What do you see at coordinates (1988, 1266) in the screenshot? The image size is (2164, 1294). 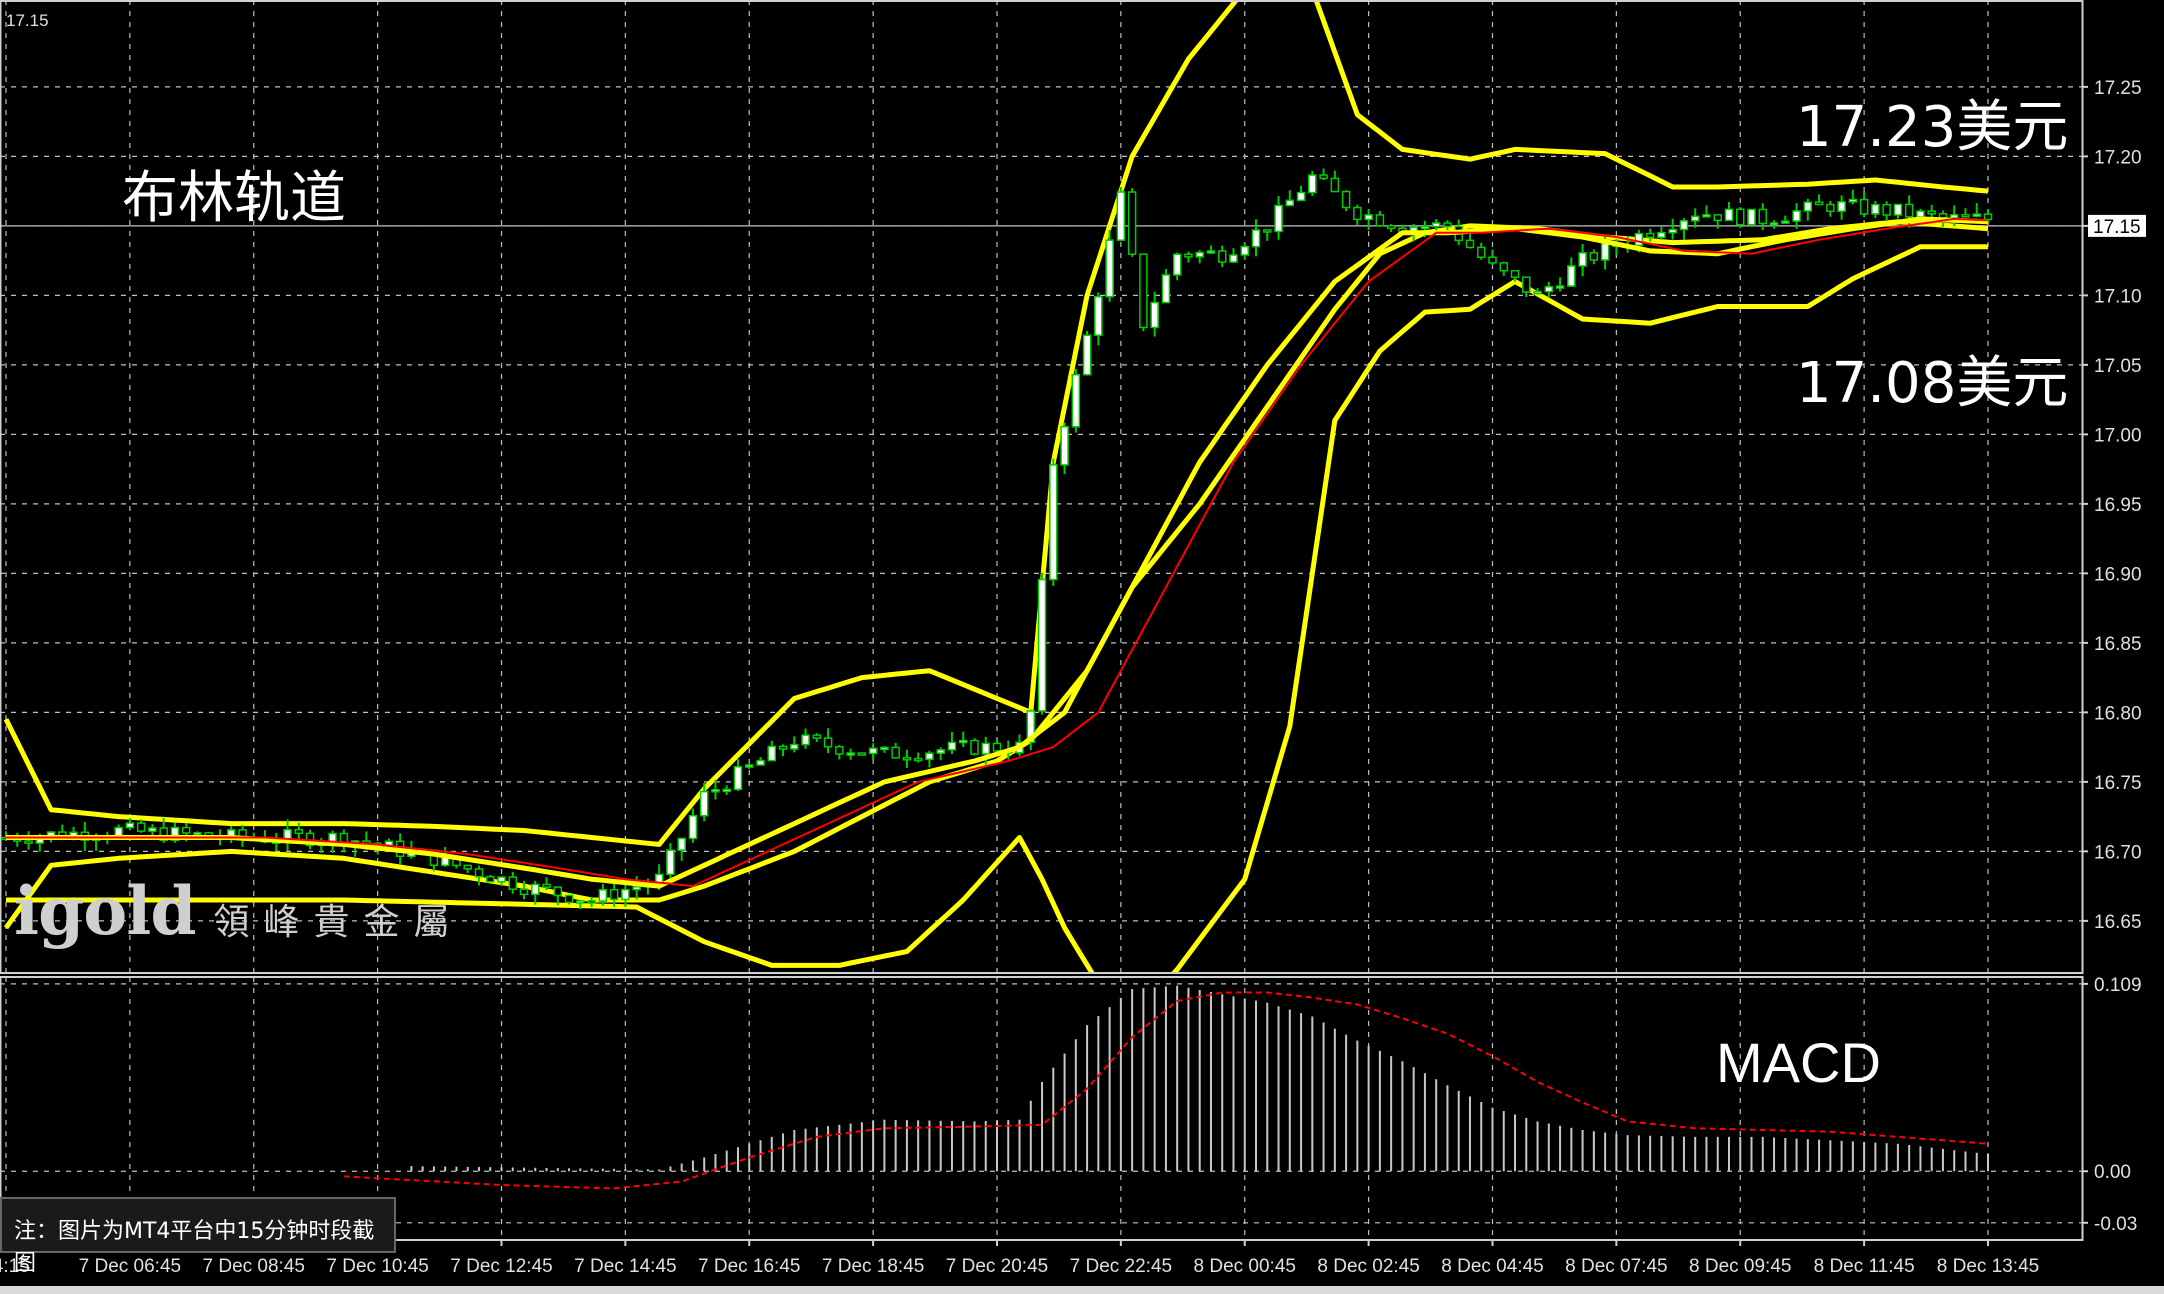 I see `time-tick-label: 8 Dec 13:45` at bounding box center [1988, 1266].